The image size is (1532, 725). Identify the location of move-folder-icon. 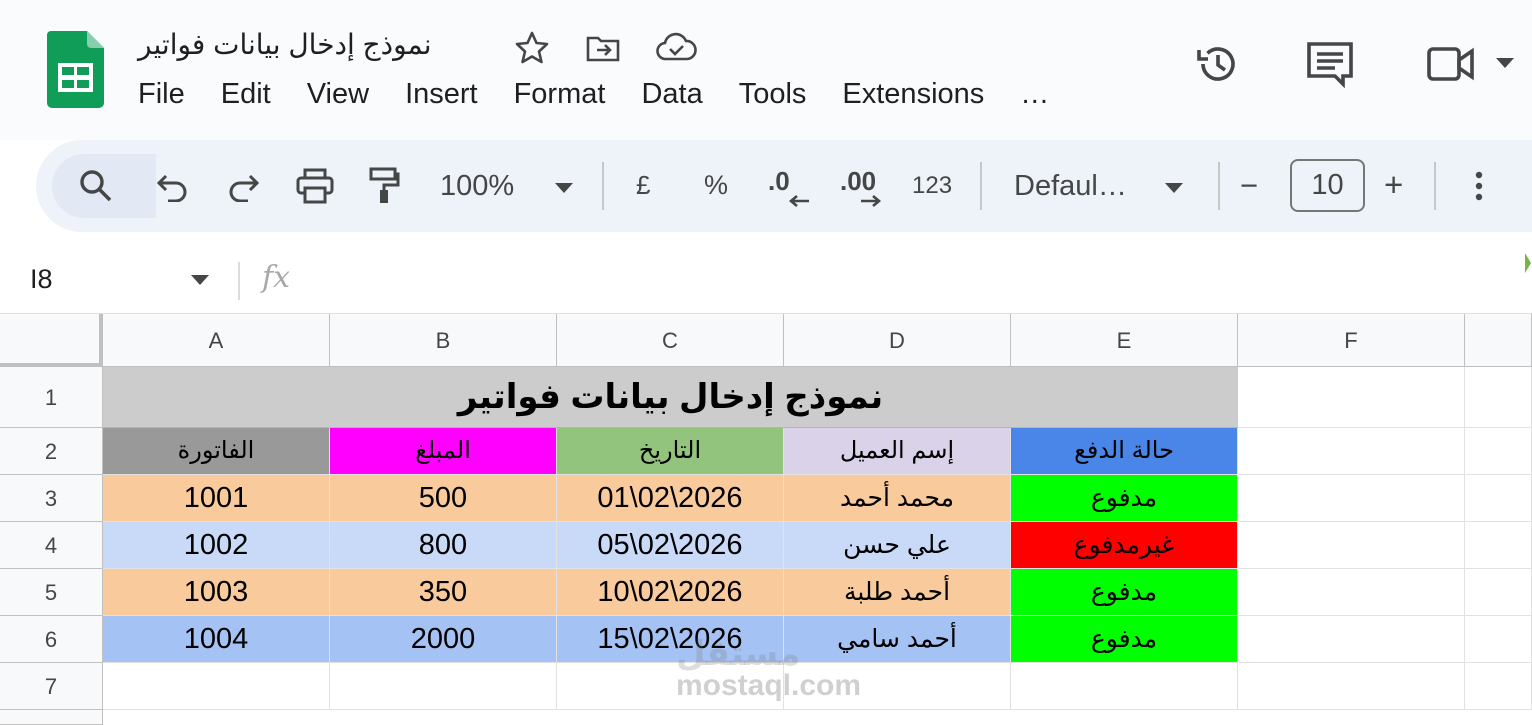
(603, 48).